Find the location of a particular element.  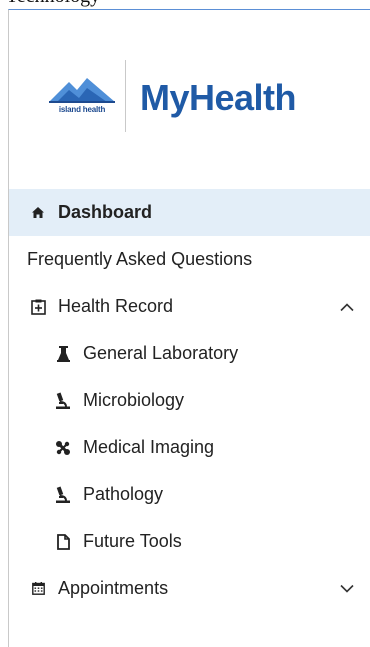

flask-icon is located at coordinates (63, 353).